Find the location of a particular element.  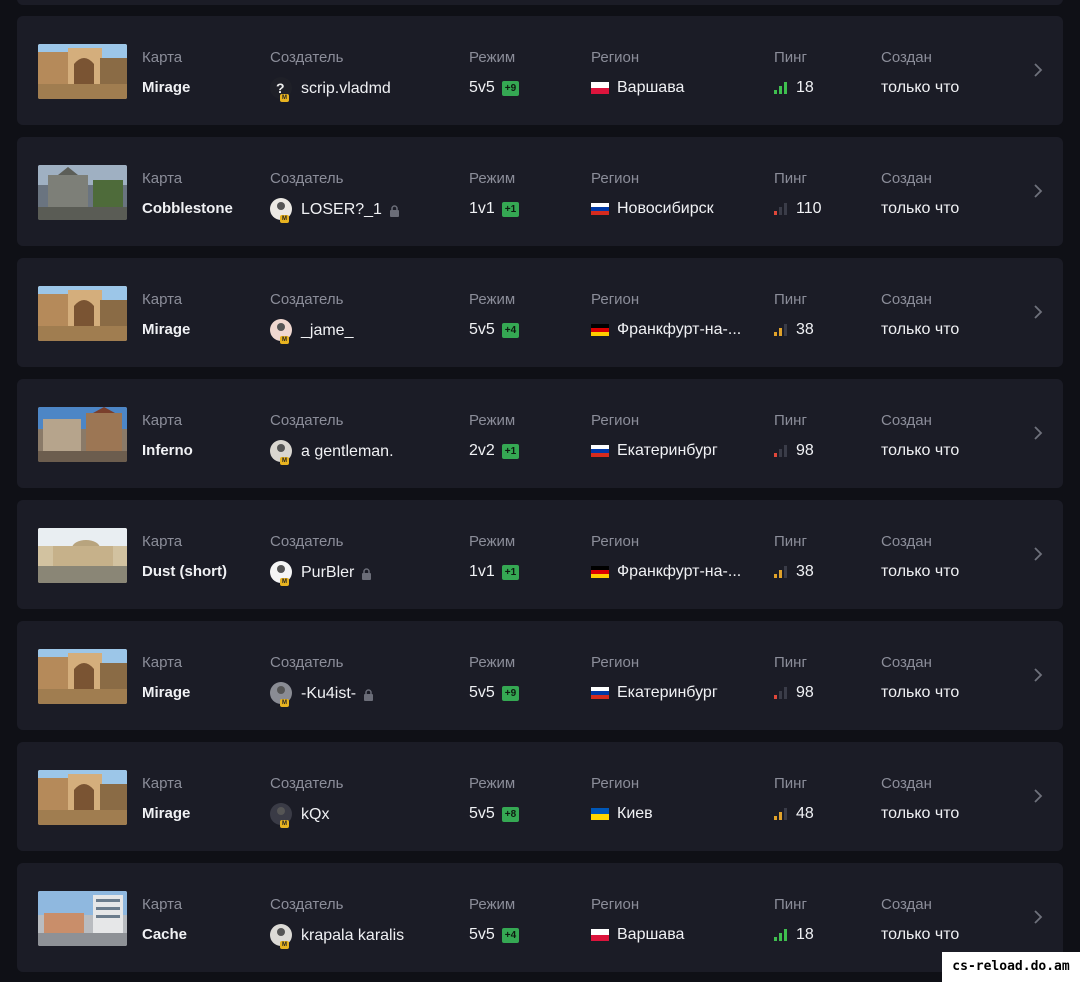

ping-column: Пинг 110 is located at coordinates (798, 194).